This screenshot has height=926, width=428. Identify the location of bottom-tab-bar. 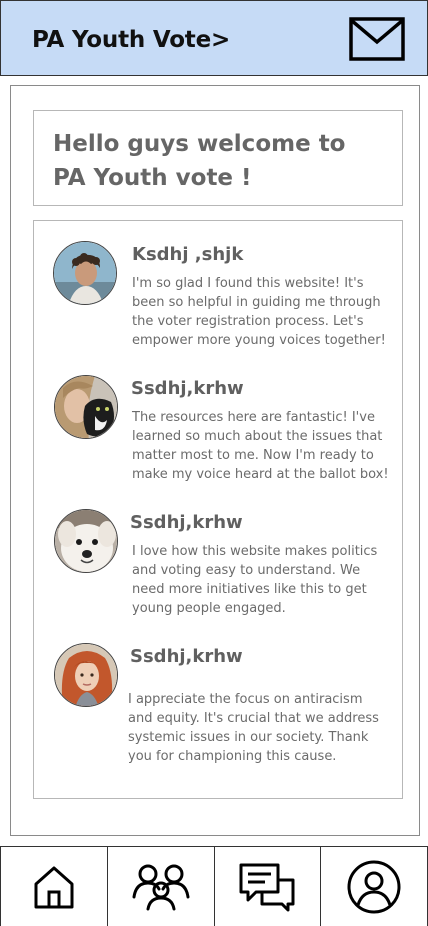
(214, 886).